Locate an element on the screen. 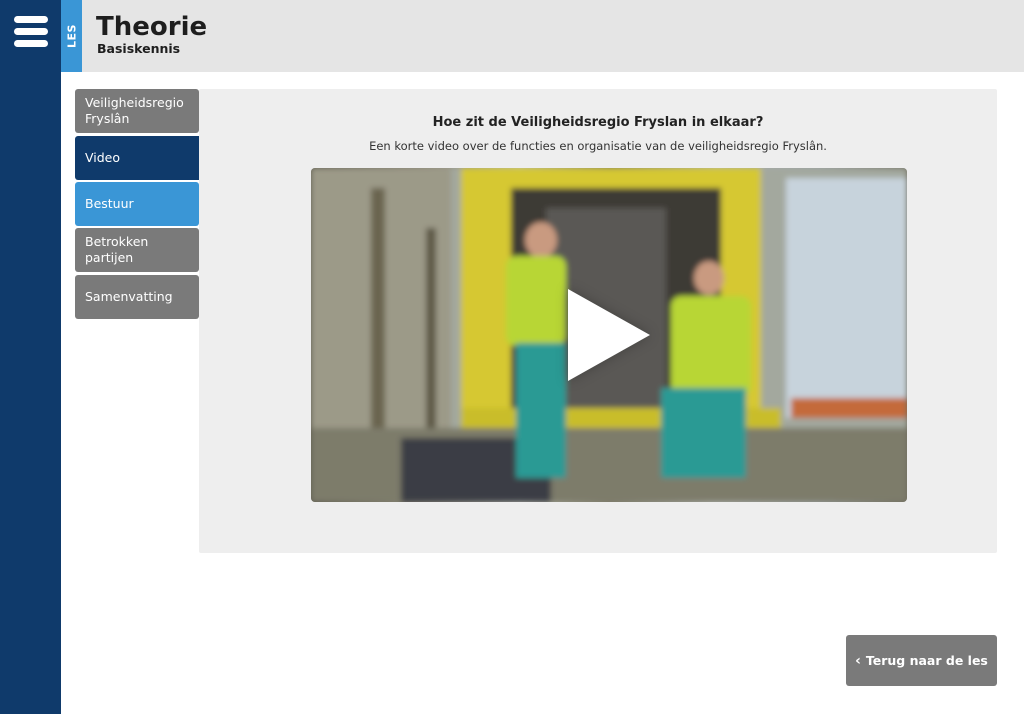 Image resolution: width=1024 pixels, height=714 pixels. nav-item-veiligheidsregio: Veiligheidsregio Fryslân is located at coordinates (137, 111).